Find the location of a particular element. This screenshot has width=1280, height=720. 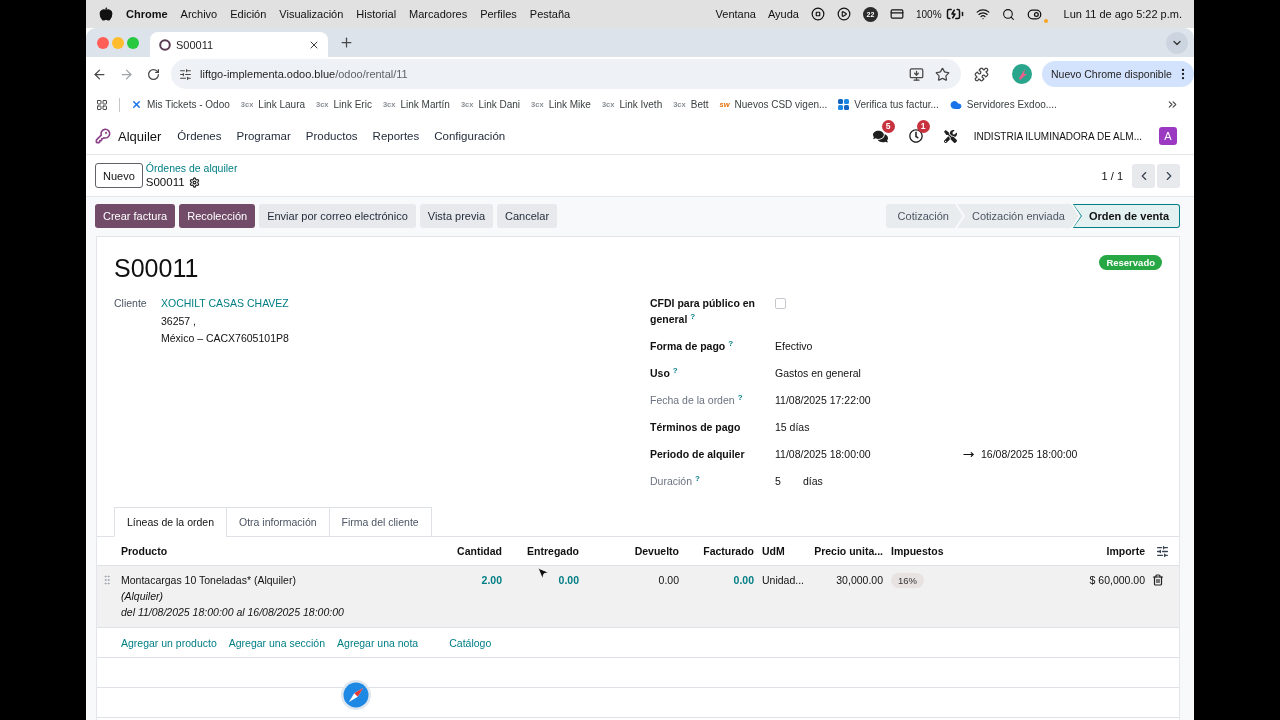

tab-search-button is located at coordinates (1177, 42).